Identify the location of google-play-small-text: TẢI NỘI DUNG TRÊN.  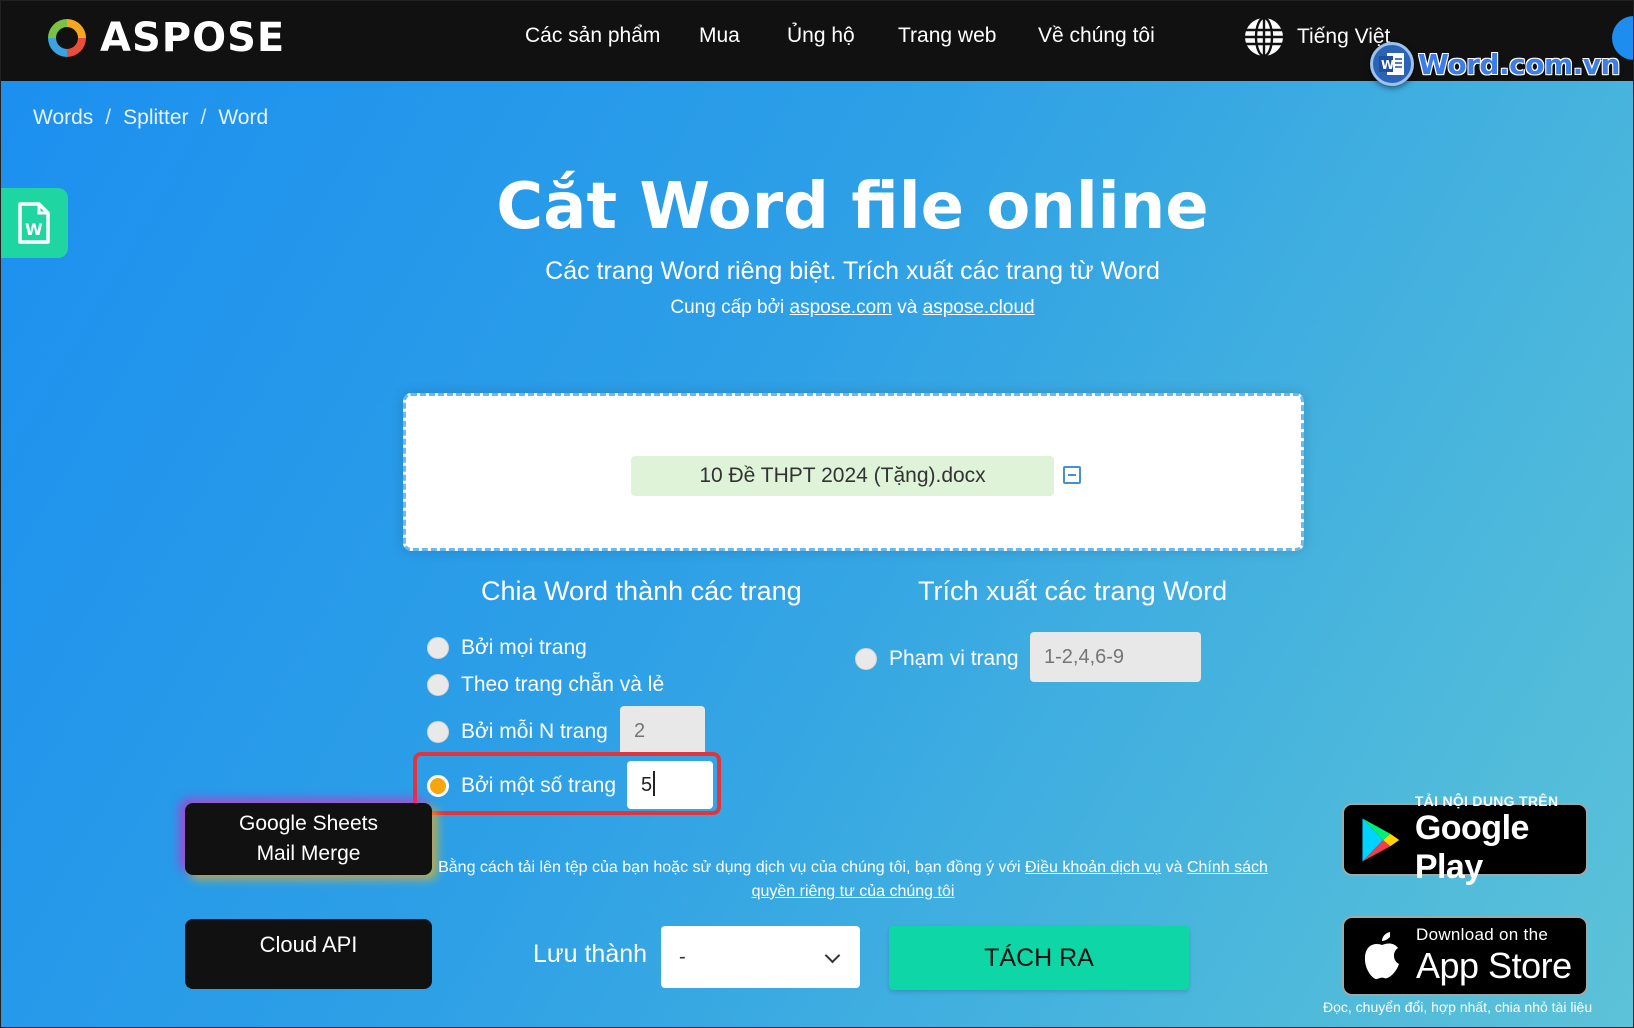
(1486, 800).